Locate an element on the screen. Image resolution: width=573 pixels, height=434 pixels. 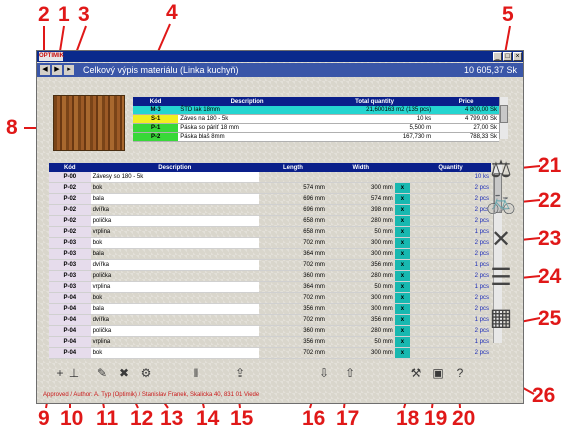
materials-scrollbar is located at coordinates (503, 118).